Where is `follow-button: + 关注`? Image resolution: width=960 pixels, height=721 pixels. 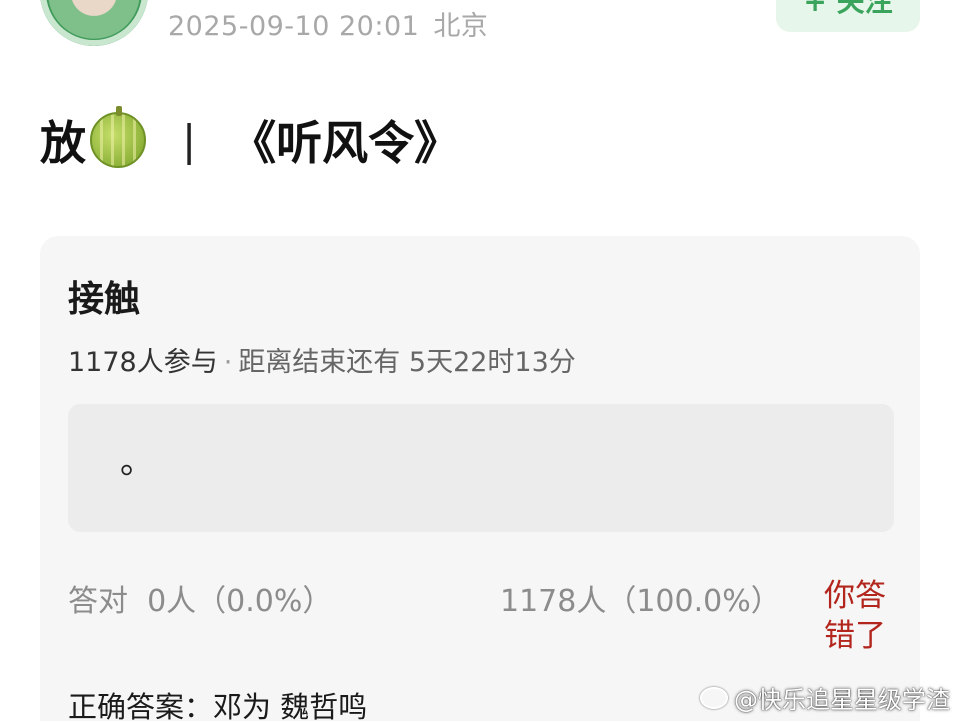 follow-button: + 关注 is located at coordinates (848, 16).